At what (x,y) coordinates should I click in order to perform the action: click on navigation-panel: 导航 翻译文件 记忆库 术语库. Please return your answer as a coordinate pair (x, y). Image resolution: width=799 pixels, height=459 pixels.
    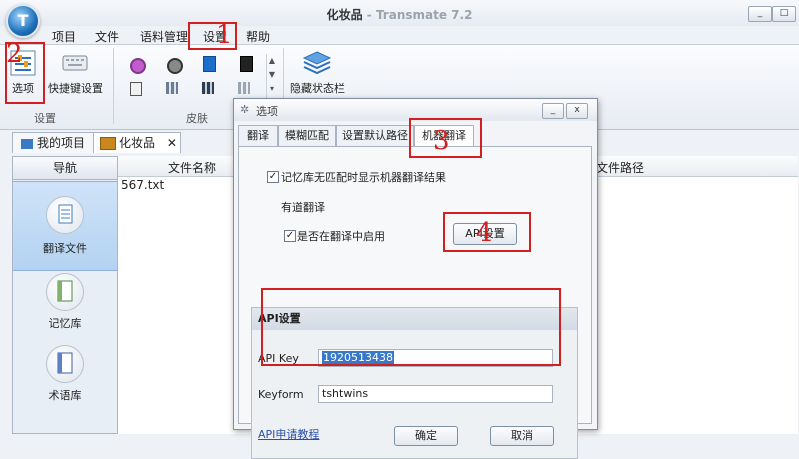
    Looking at the image, I should click on (65, 295).